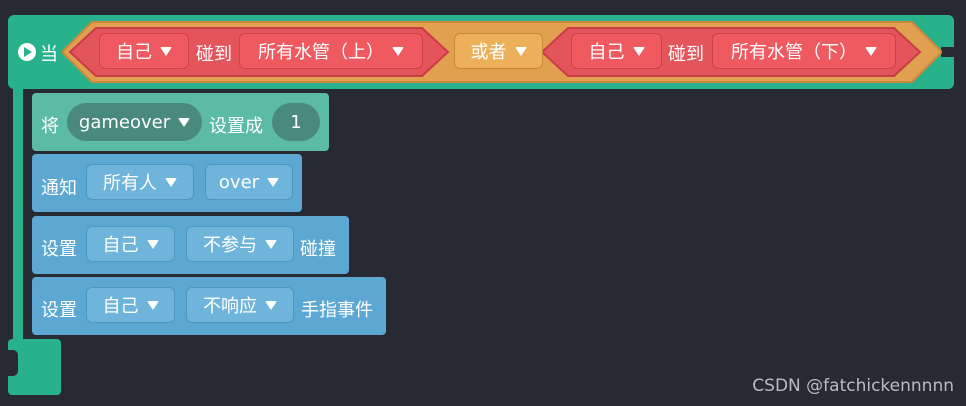 This screenshot has width=966, height=406. Describe the element at coordinates (49, 54) in the screenshot. I see `when-label: 当` at that location.